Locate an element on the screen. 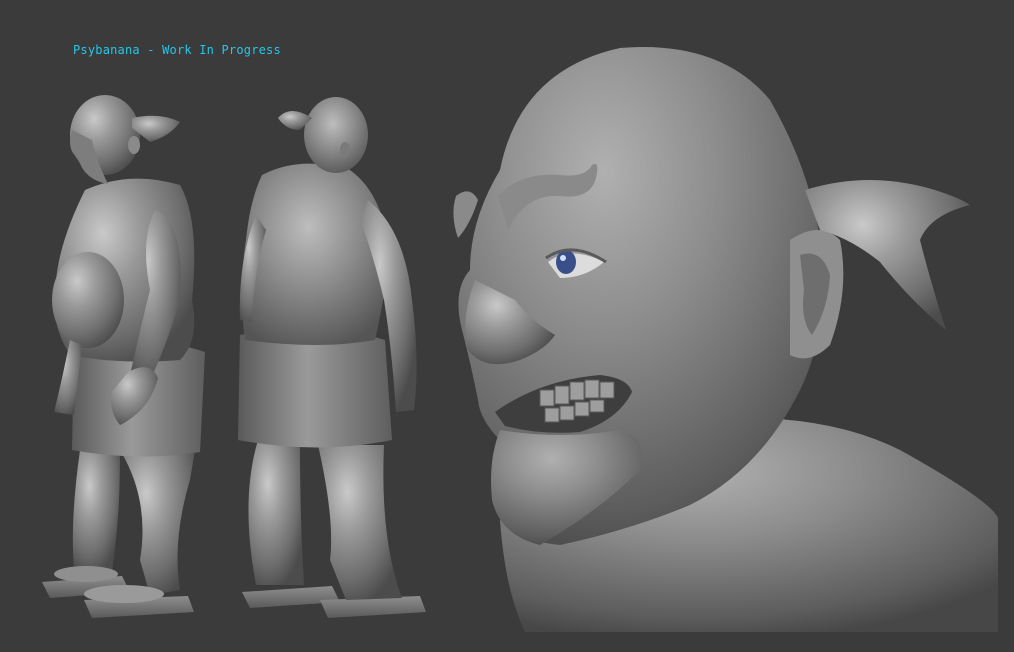  figure-side-view is located at coordinates (123, 356).